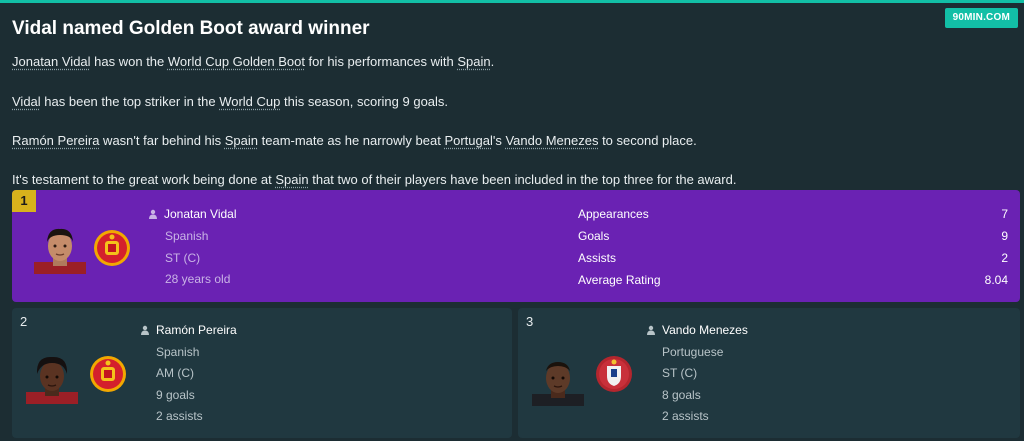 The image size is (1024, 441). I want to click on article-link: Jonatan Vidal, so click(51, 61).